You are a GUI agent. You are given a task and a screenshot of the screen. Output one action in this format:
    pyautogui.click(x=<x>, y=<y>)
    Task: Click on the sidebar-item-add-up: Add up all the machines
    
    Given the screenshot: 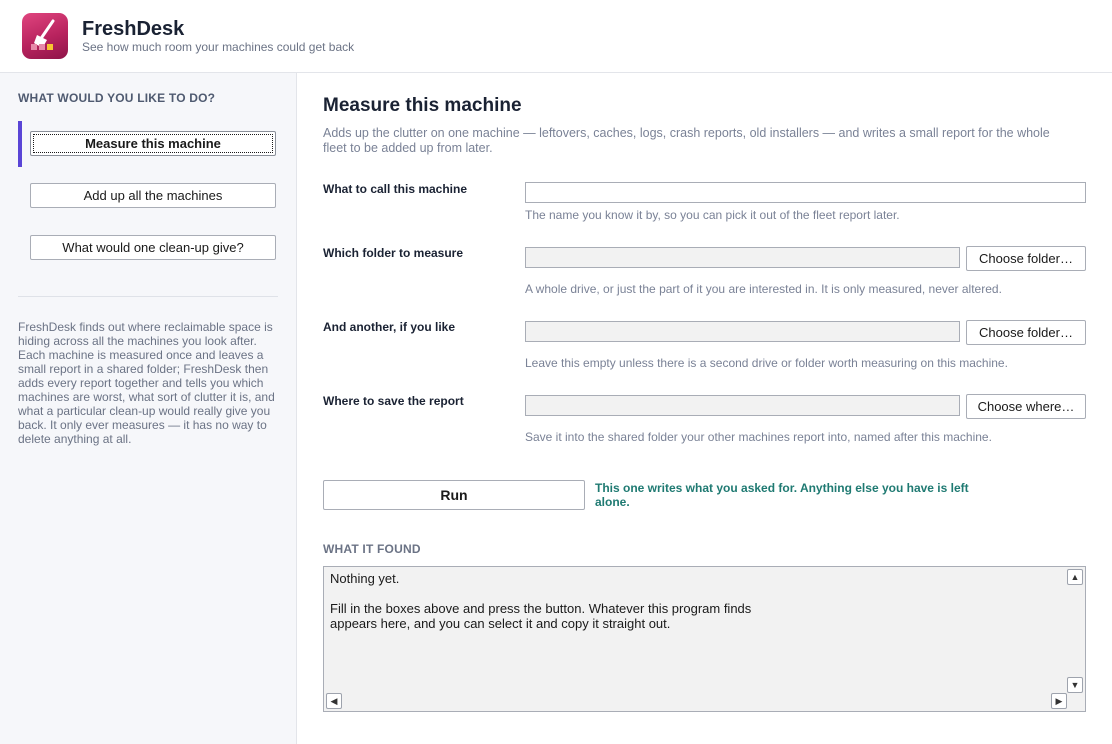 What is the action you would take?
    pyautogui.click(x=153, y=195)
    